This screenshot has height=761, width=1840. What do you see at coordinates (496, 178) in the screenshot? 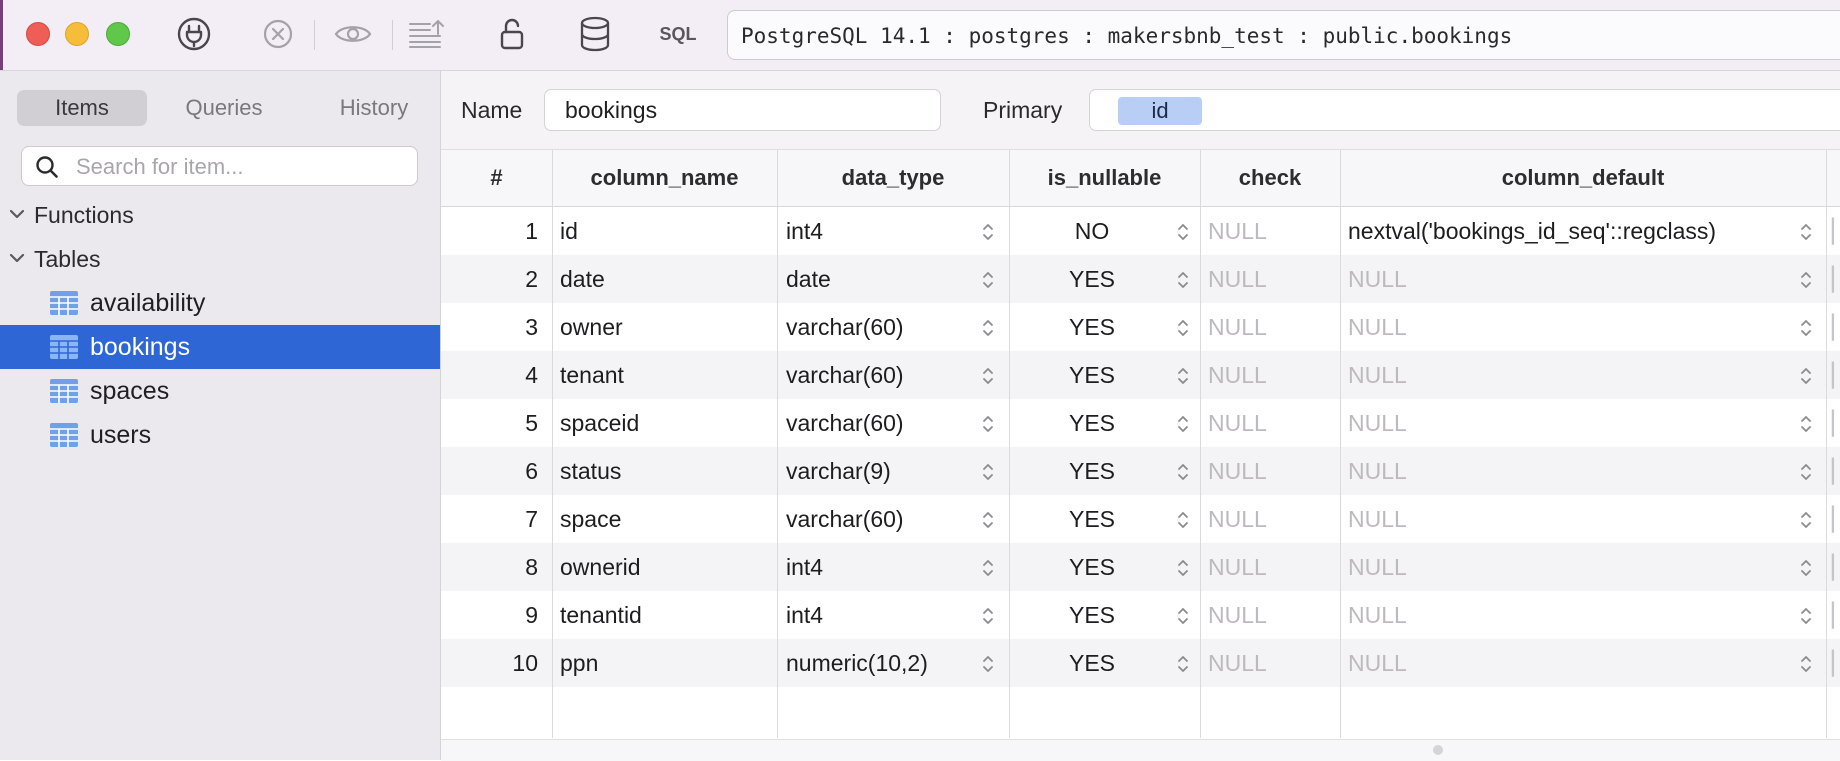
I see `header-index: #` at bounding box center [496, 178].